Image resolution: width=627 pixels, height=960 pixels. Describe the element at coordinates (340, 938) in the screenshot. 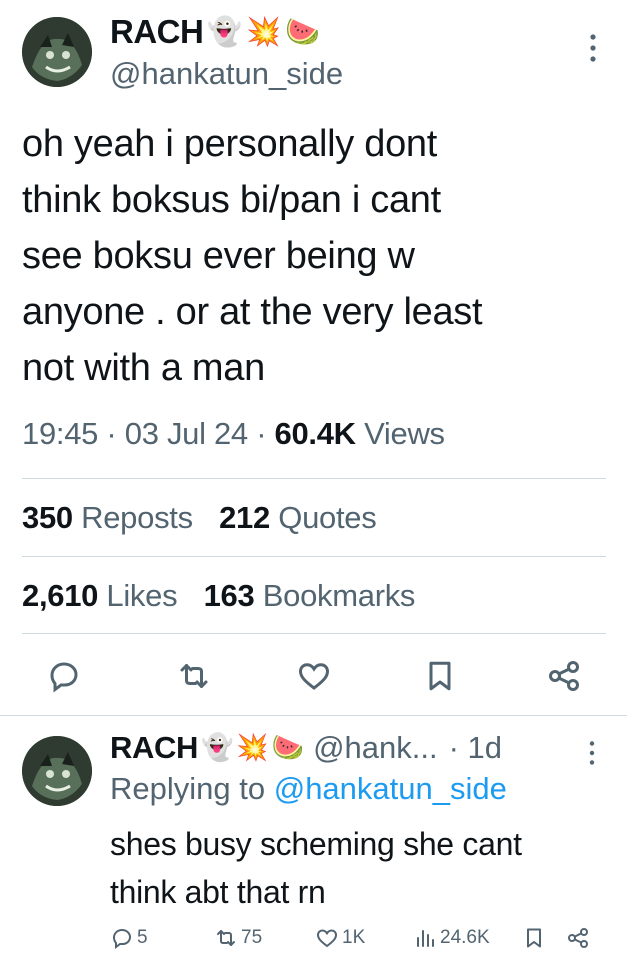

I see `reply-like-button: 1K` at that location.